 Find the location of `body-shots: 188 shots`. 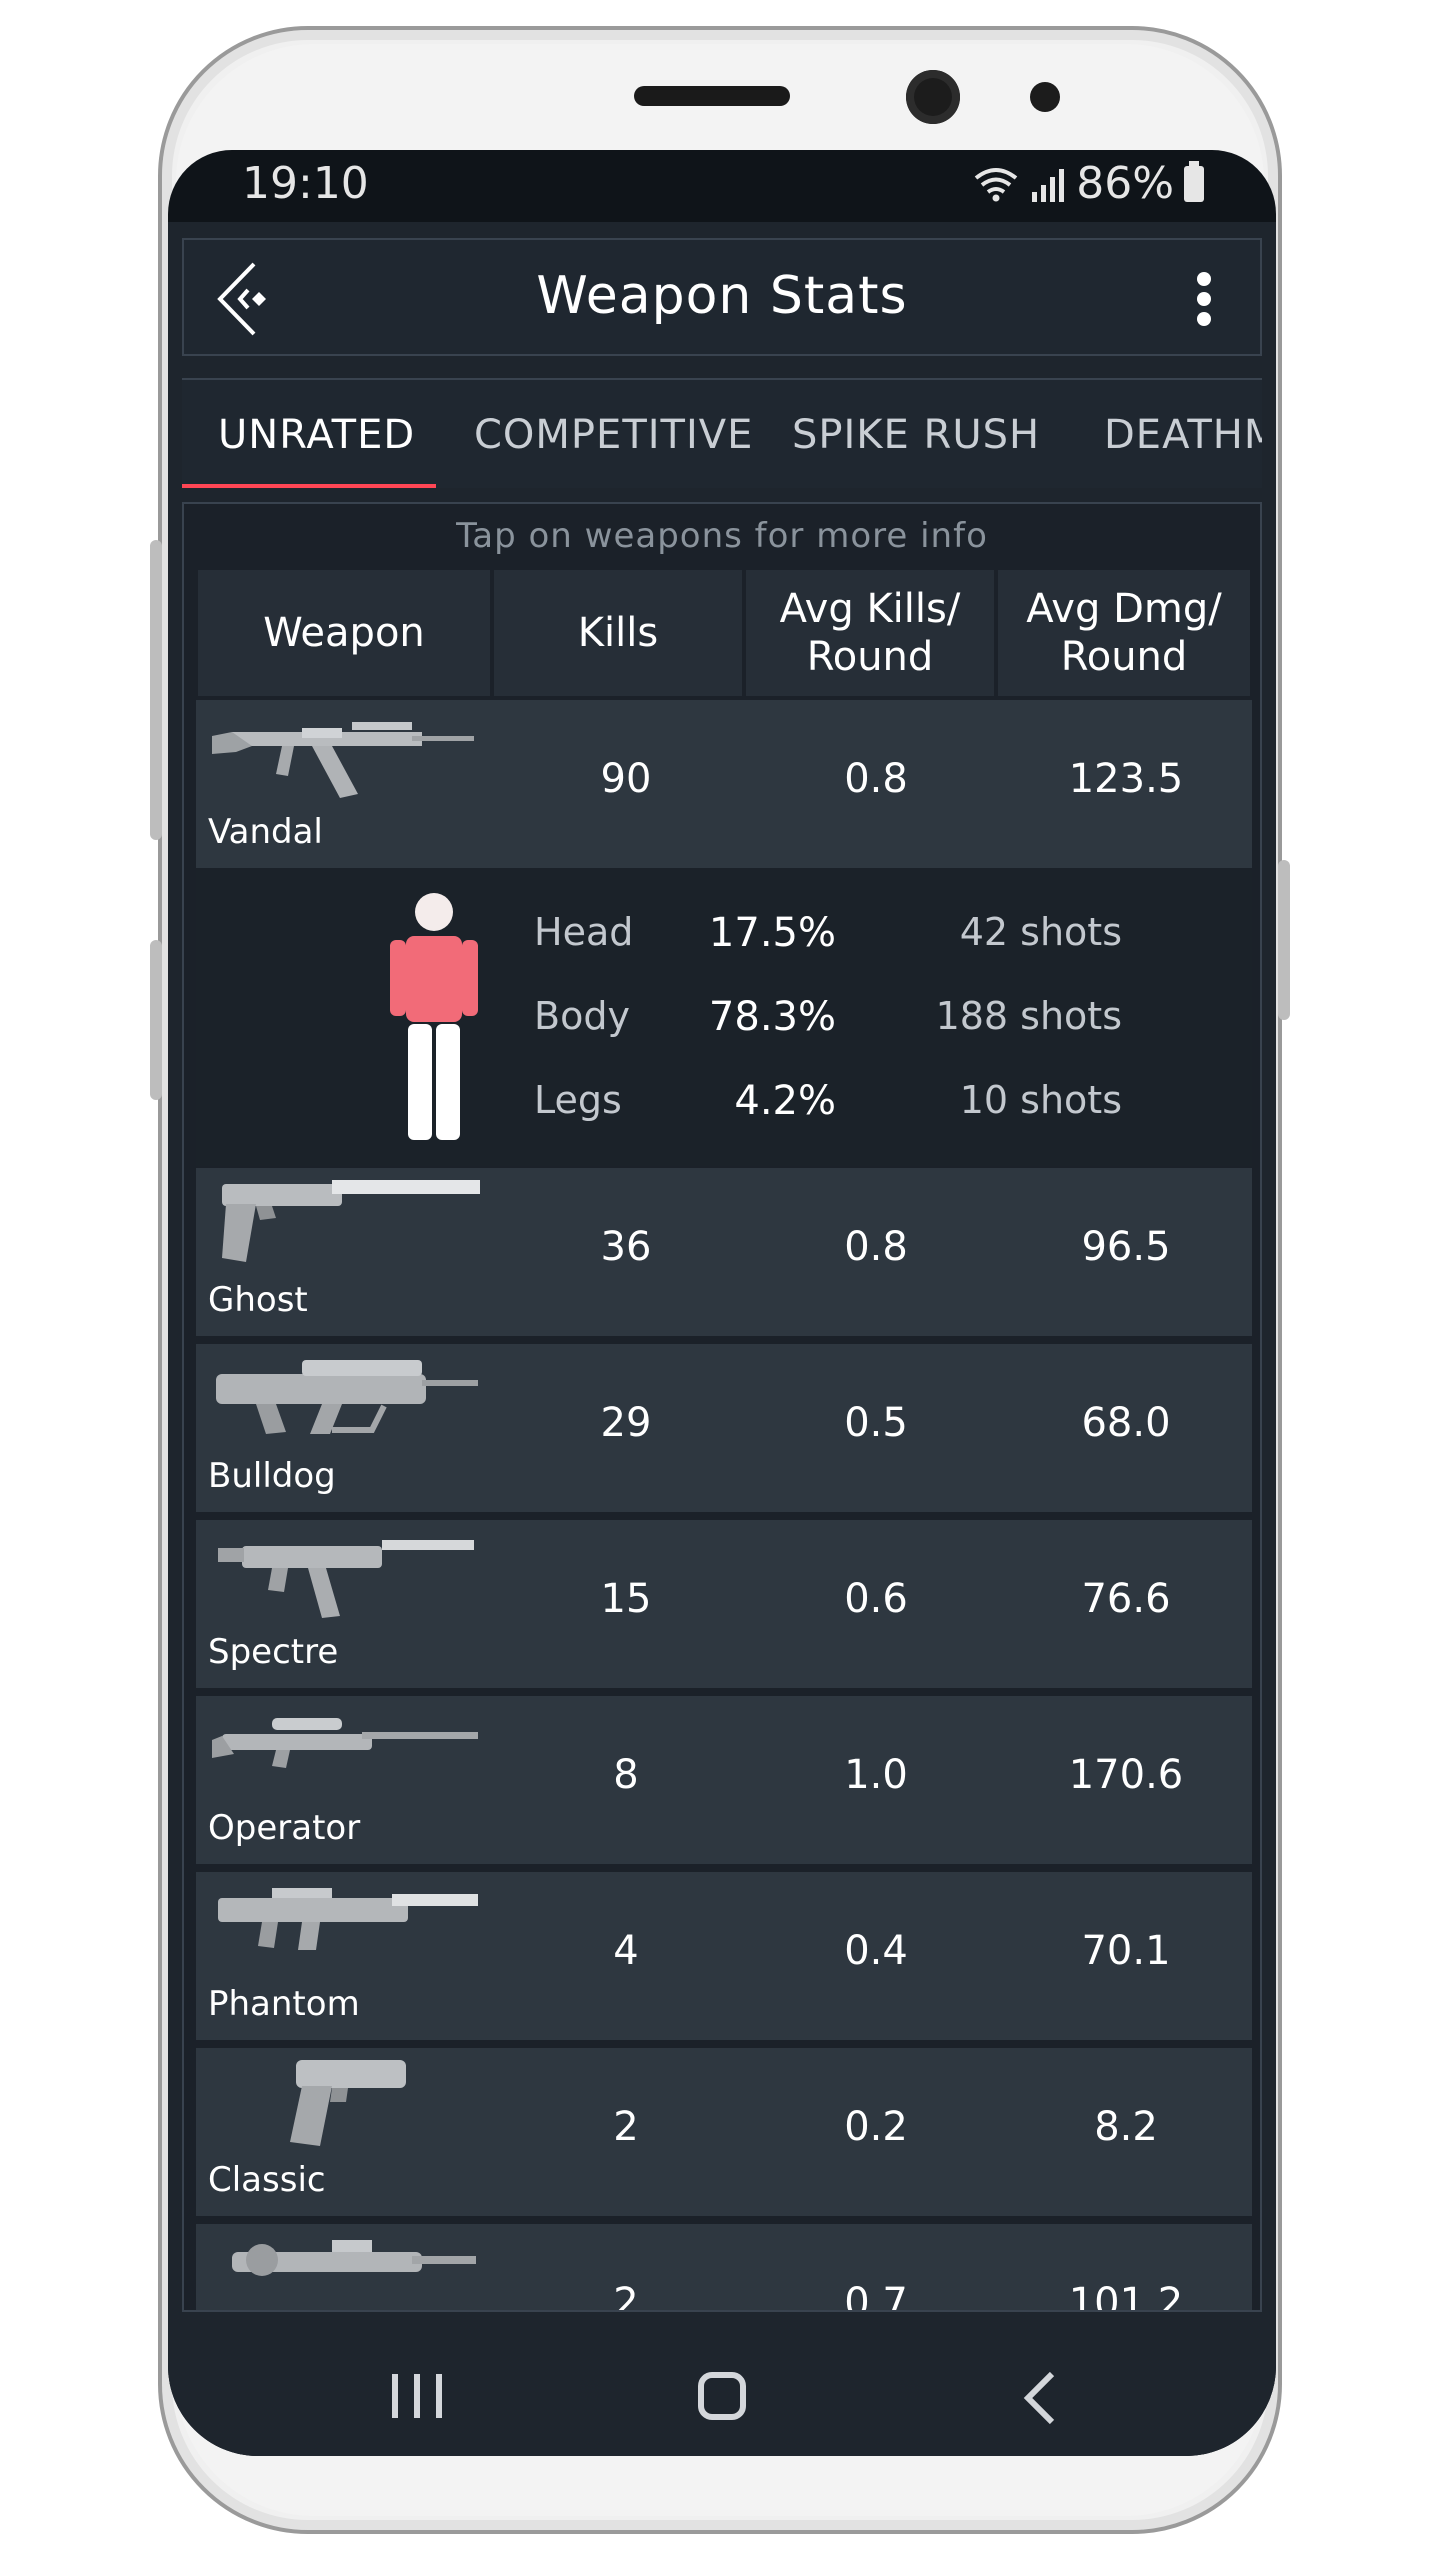

body-shots: 188 shots is located at coordinates (1028, 1016).